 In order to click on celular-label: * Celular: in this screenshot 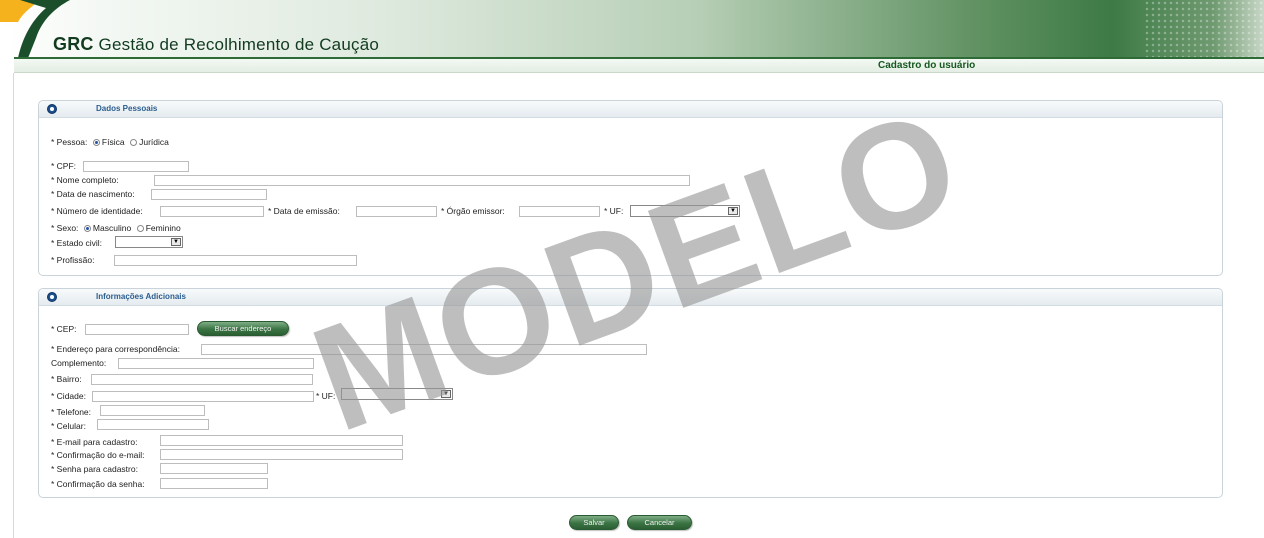, I will do `click(68, 426)`.